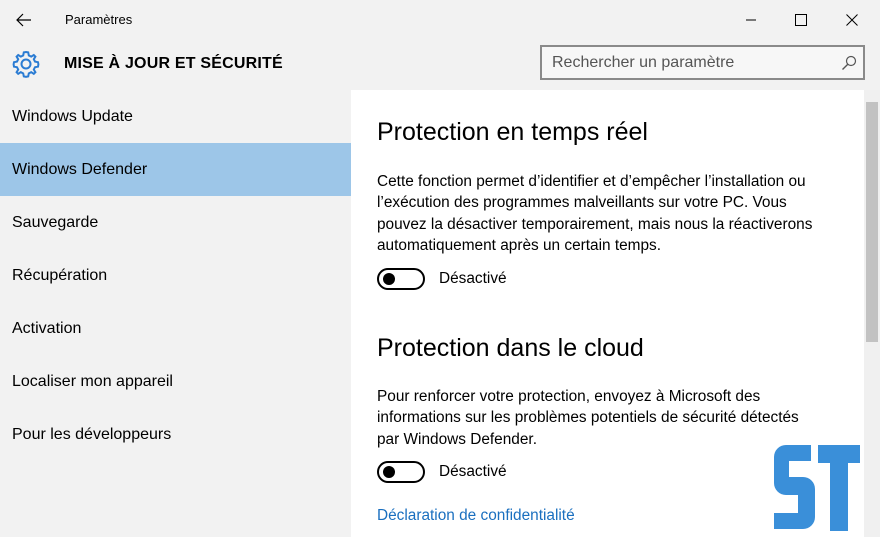 The width and height of the screenshot is (880, 537). What do you see at coordinates (849, 63) in the screenshot?
I see `search-icon` at bounding box center [849, 63].